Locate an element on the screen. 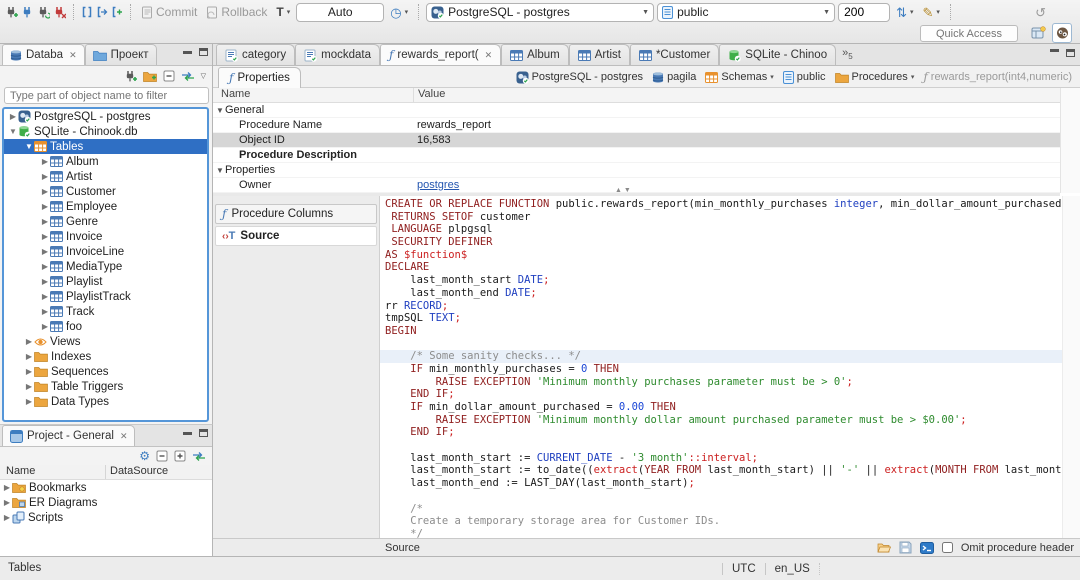  property-value-link: postgres is located at coordinates (438, 185).